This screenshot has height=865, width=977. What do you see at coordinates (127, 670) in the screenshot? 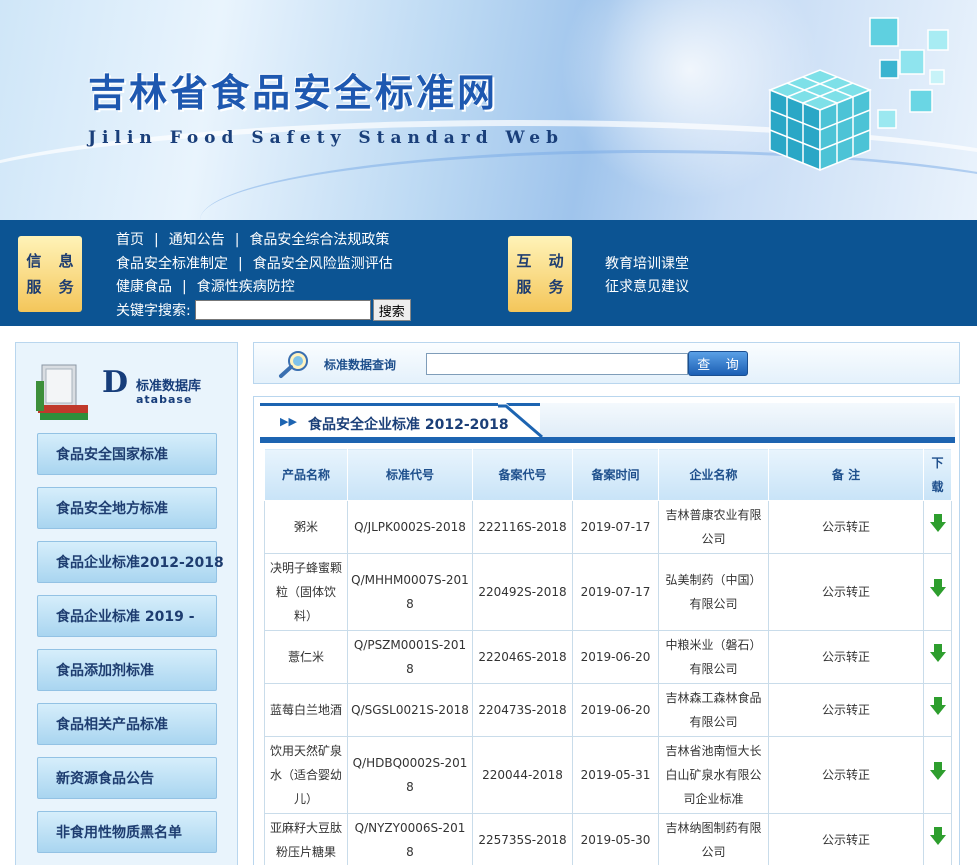
I see `sidebar-item-additive-standard: 食品添加剂标准` at bounding box center [127, 670].